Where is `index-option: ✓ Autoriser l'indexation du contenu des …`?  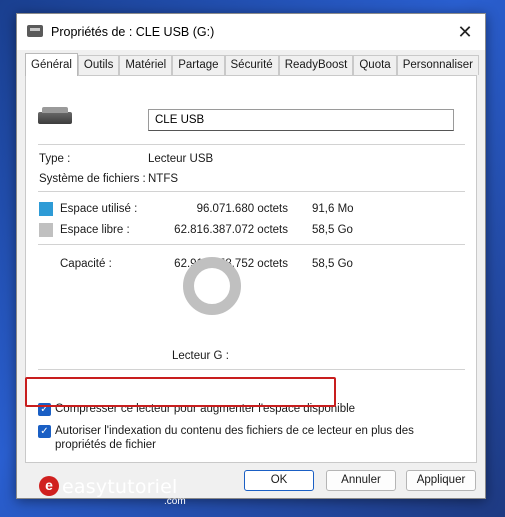
index-option: ✓ Autoriser l'indexation du contenu des … is located at coordinates (248, 438).